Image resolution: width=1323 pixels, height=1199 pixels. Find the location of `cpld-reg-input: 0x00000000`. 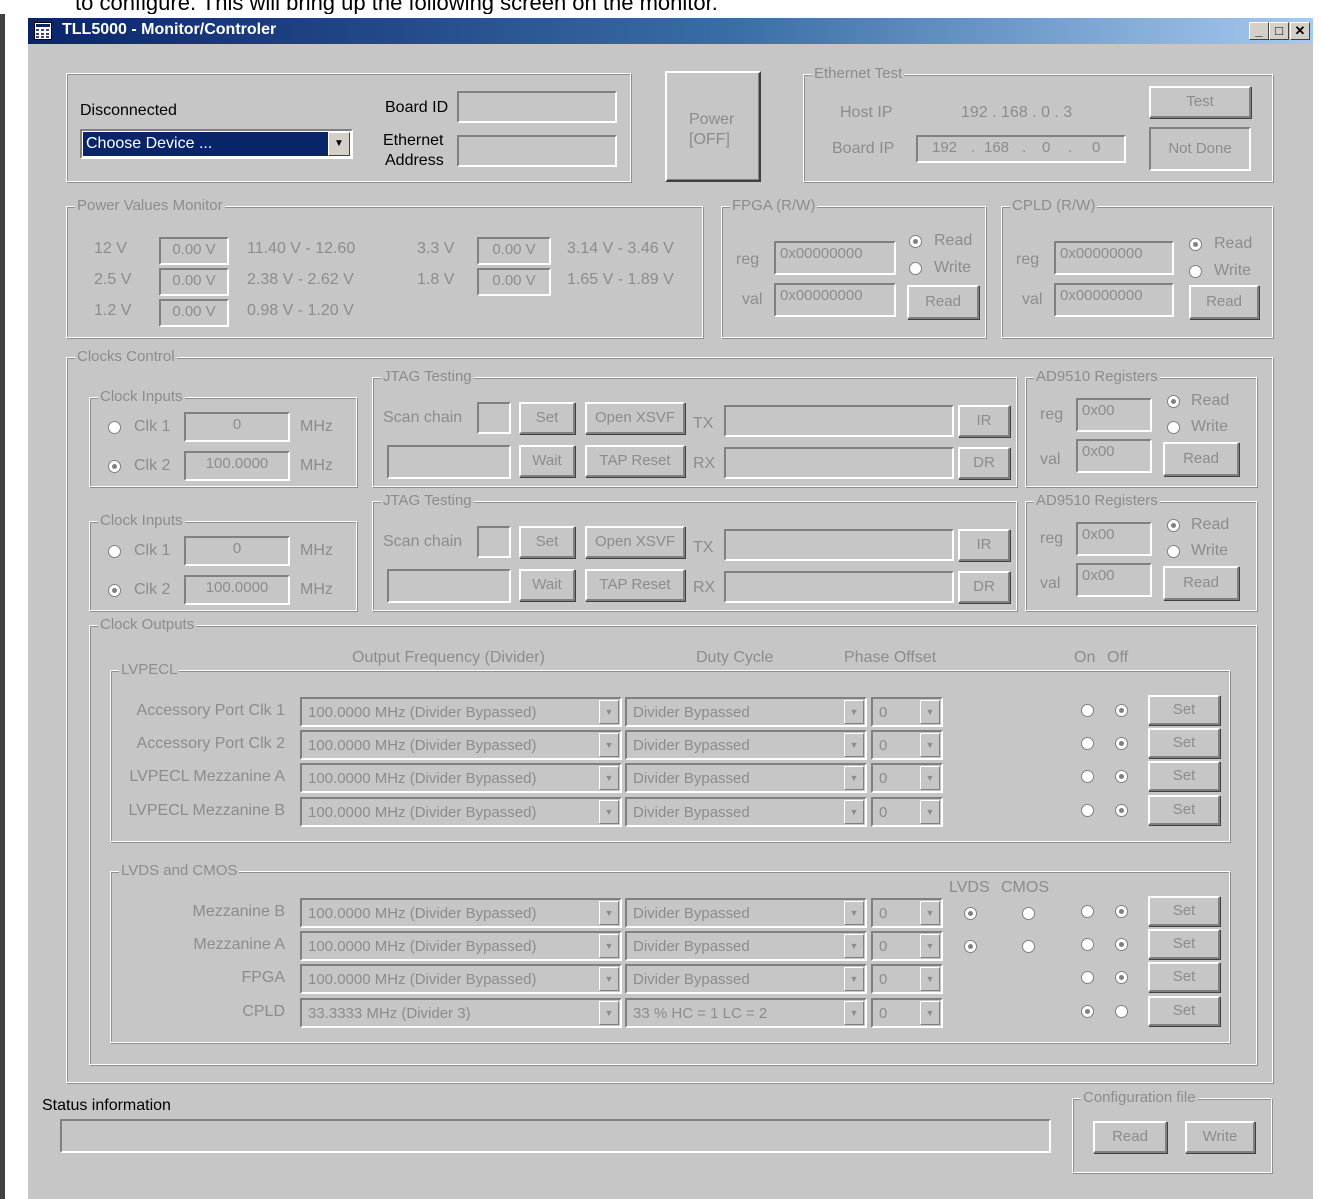

cpld-reg-input: 0x00000000 is located at coordinates (1114, 258).